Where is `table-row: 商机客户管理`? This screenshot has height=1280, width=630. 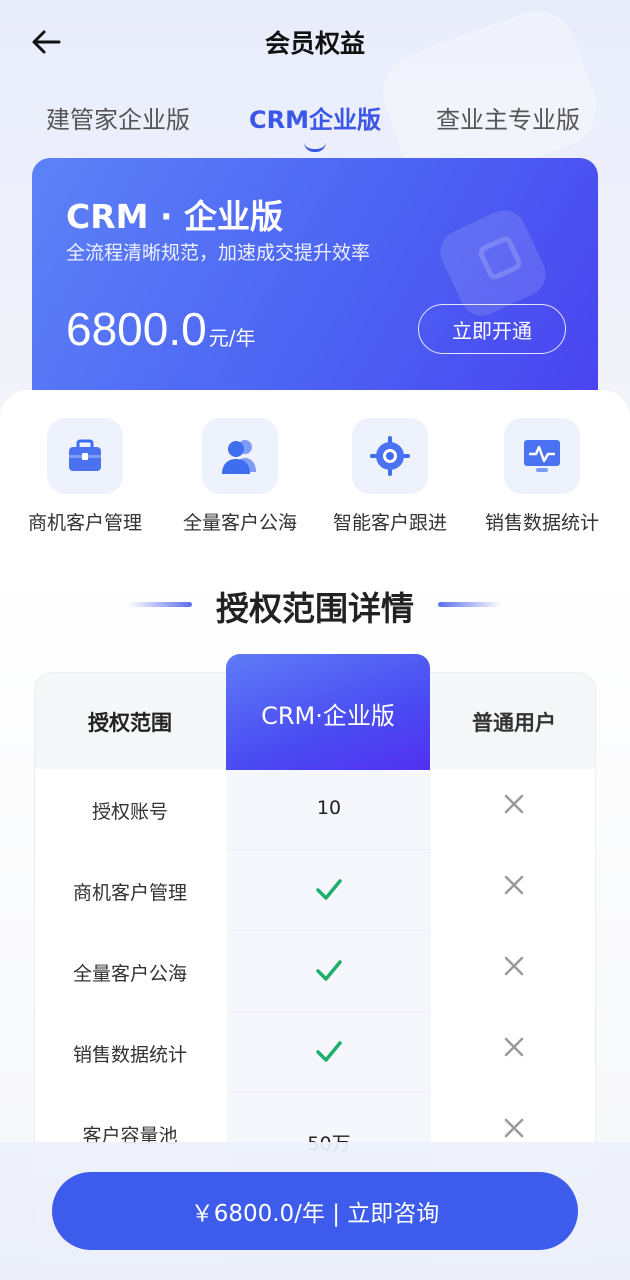
table-row: 商机客户管理 is located at coordinates (315, 890).